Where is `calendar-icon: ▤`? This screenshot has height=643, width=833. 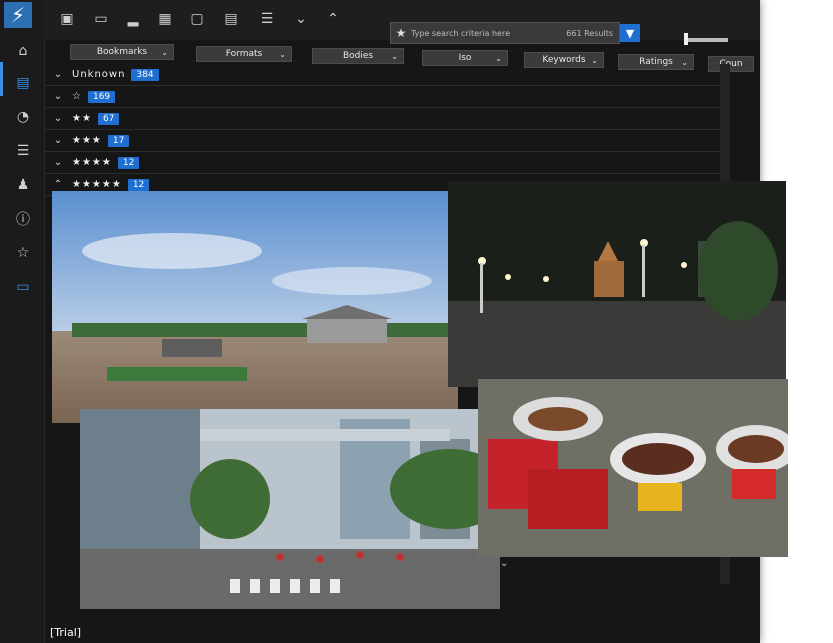
calendar-icon: ▤ is located at coordinates (231, 19).